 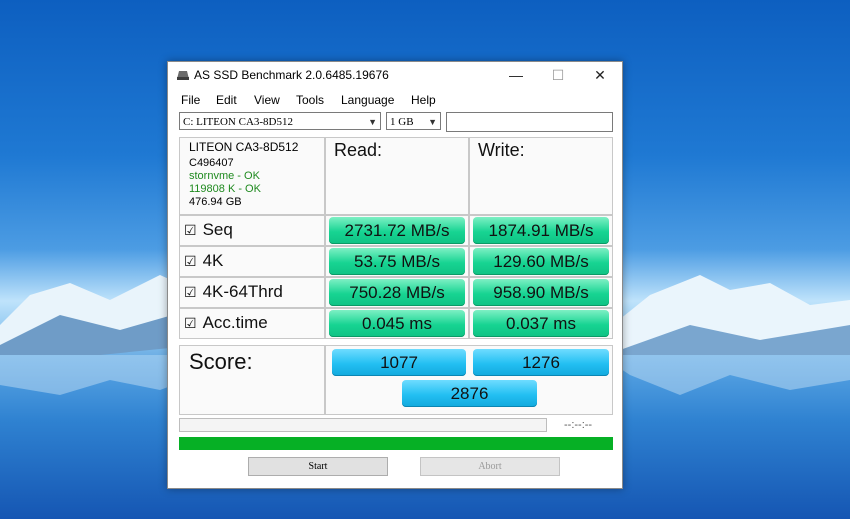 What do you see at coordinates (600, 75) in the screenshot?
I see `close-button: ✕` at bounding box center [600, 75].